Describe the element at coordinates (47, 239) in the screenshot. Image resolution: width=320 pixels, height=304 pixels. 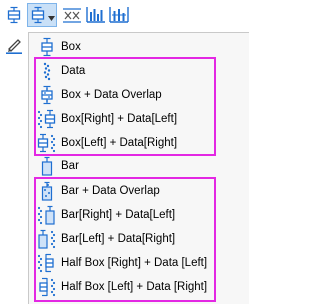
I see `bar-left-data-right-icon` at that location.